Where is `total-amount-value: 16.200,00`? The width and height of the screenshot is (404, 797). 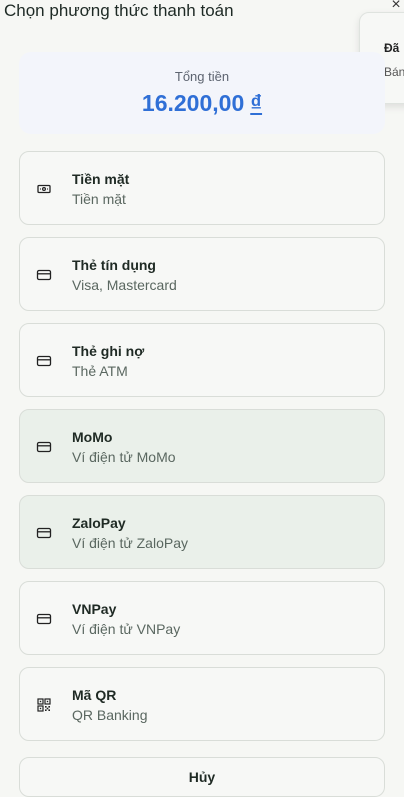
total-amount-value: 16.200,00 is located at coordinates (193, 103).